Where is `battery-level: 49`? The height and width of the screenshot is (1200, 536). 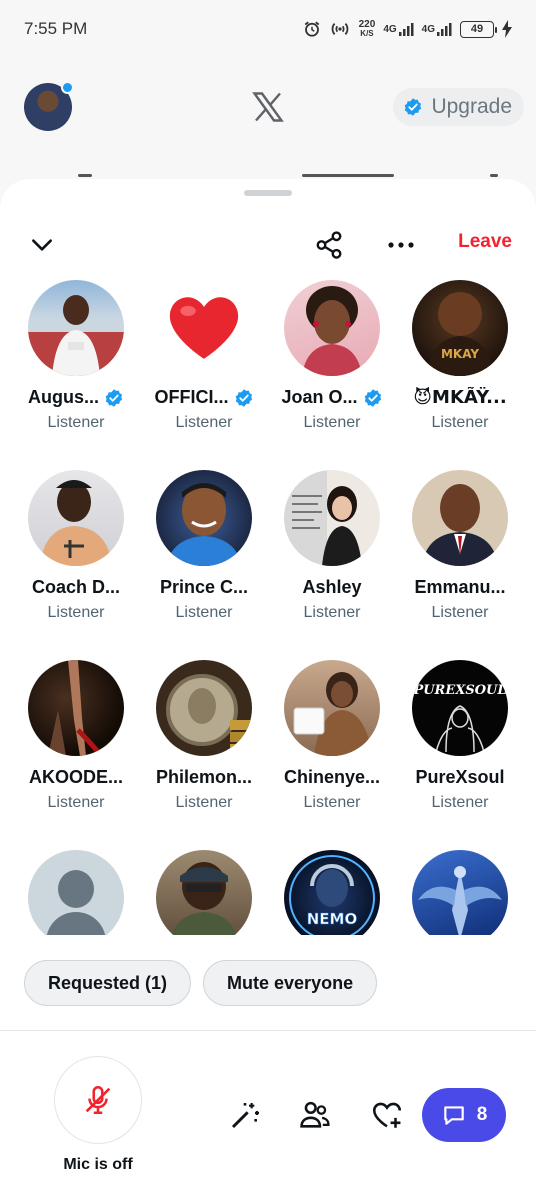
battery-level: 49 is located at coordinates (477, 29).